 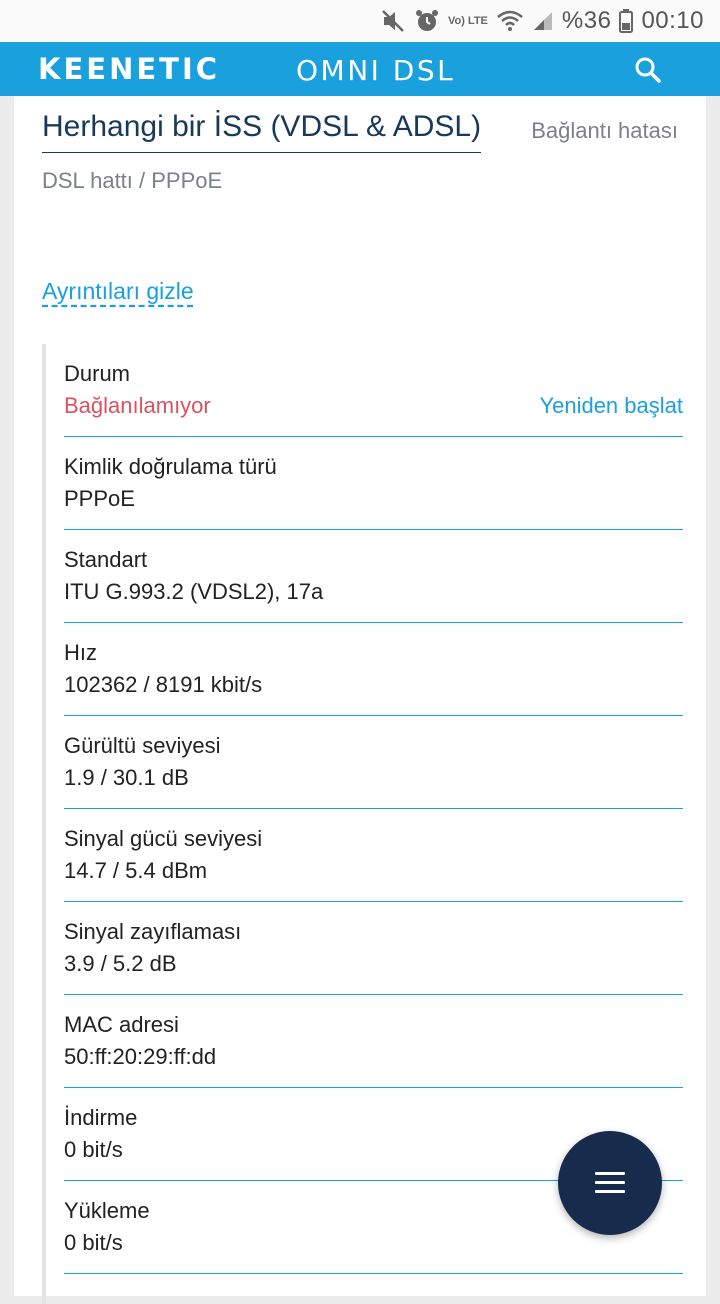 I want to click on detail-row-status: Durum Bağlanılamıyor Yeniden başlat, so click(x=373, y=390).